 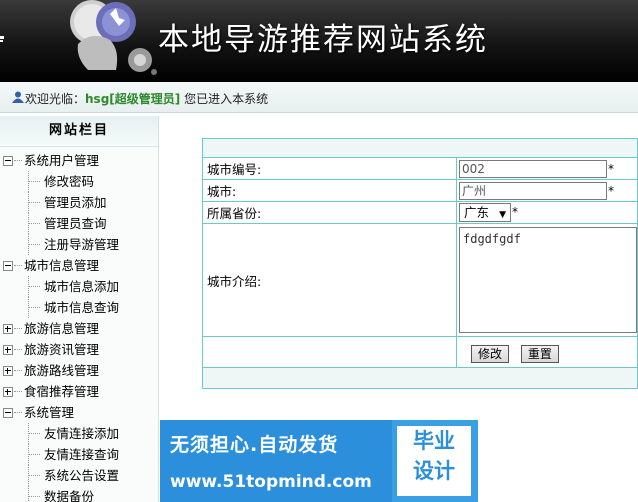 I want to click on sidebar-item: 友情连接查询, so click(x=79, y=454).